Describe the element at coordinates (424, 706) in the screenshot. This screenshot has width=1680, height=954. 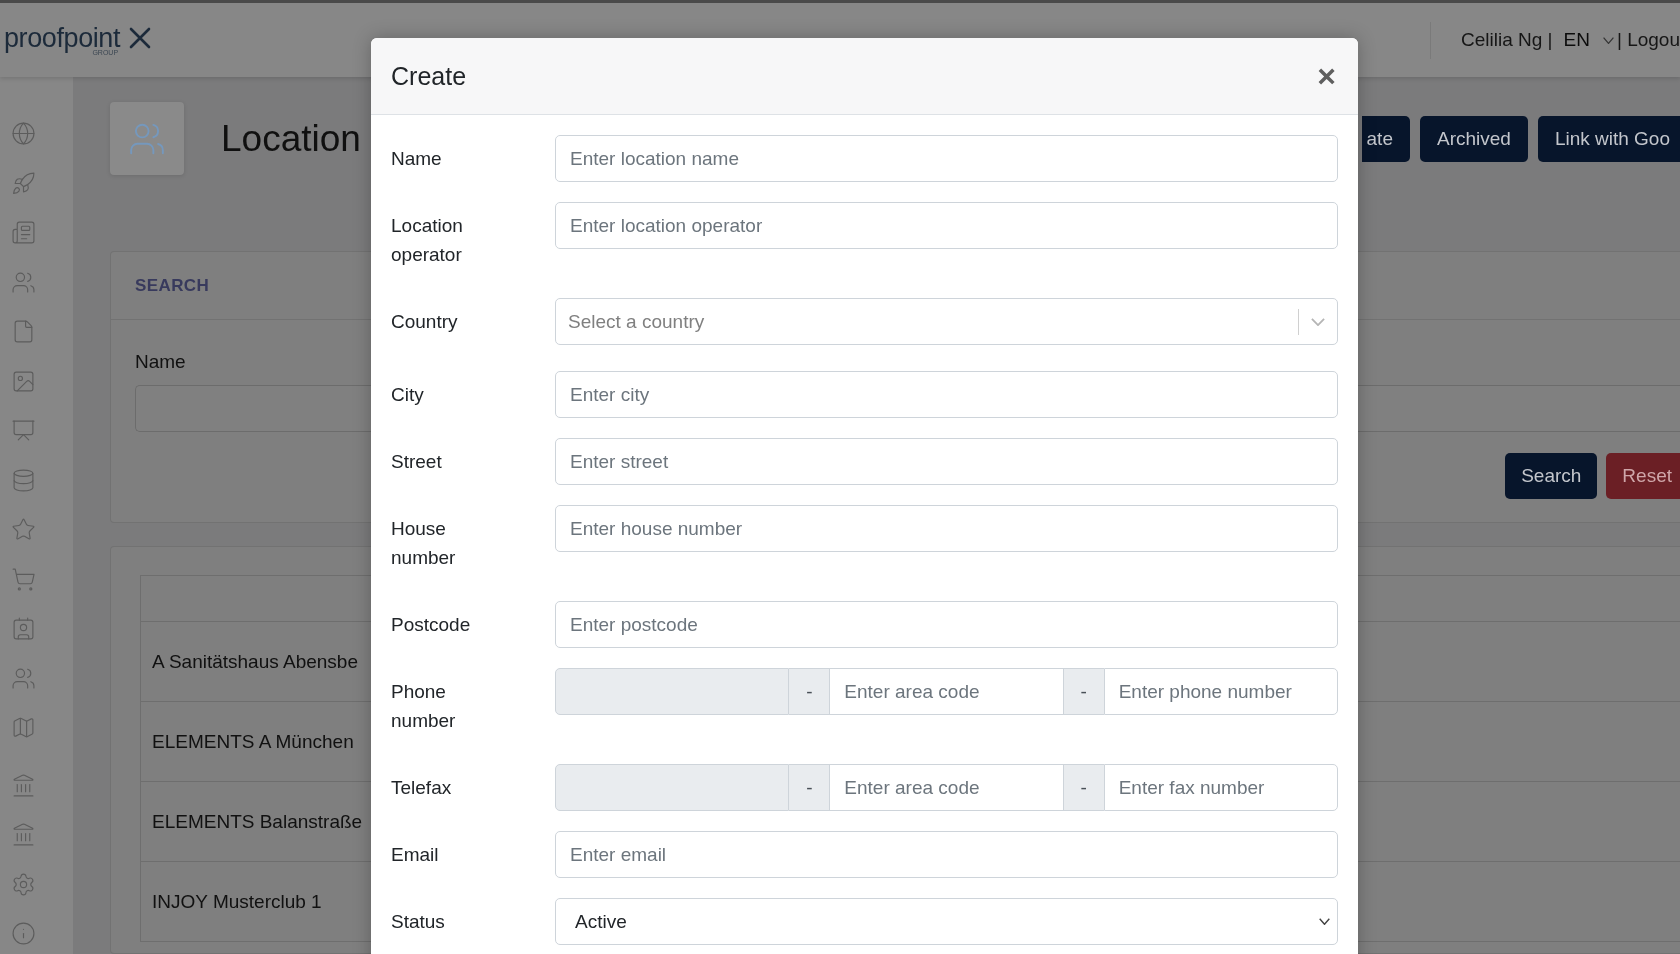
I see `field-label: Phone number` at that location.